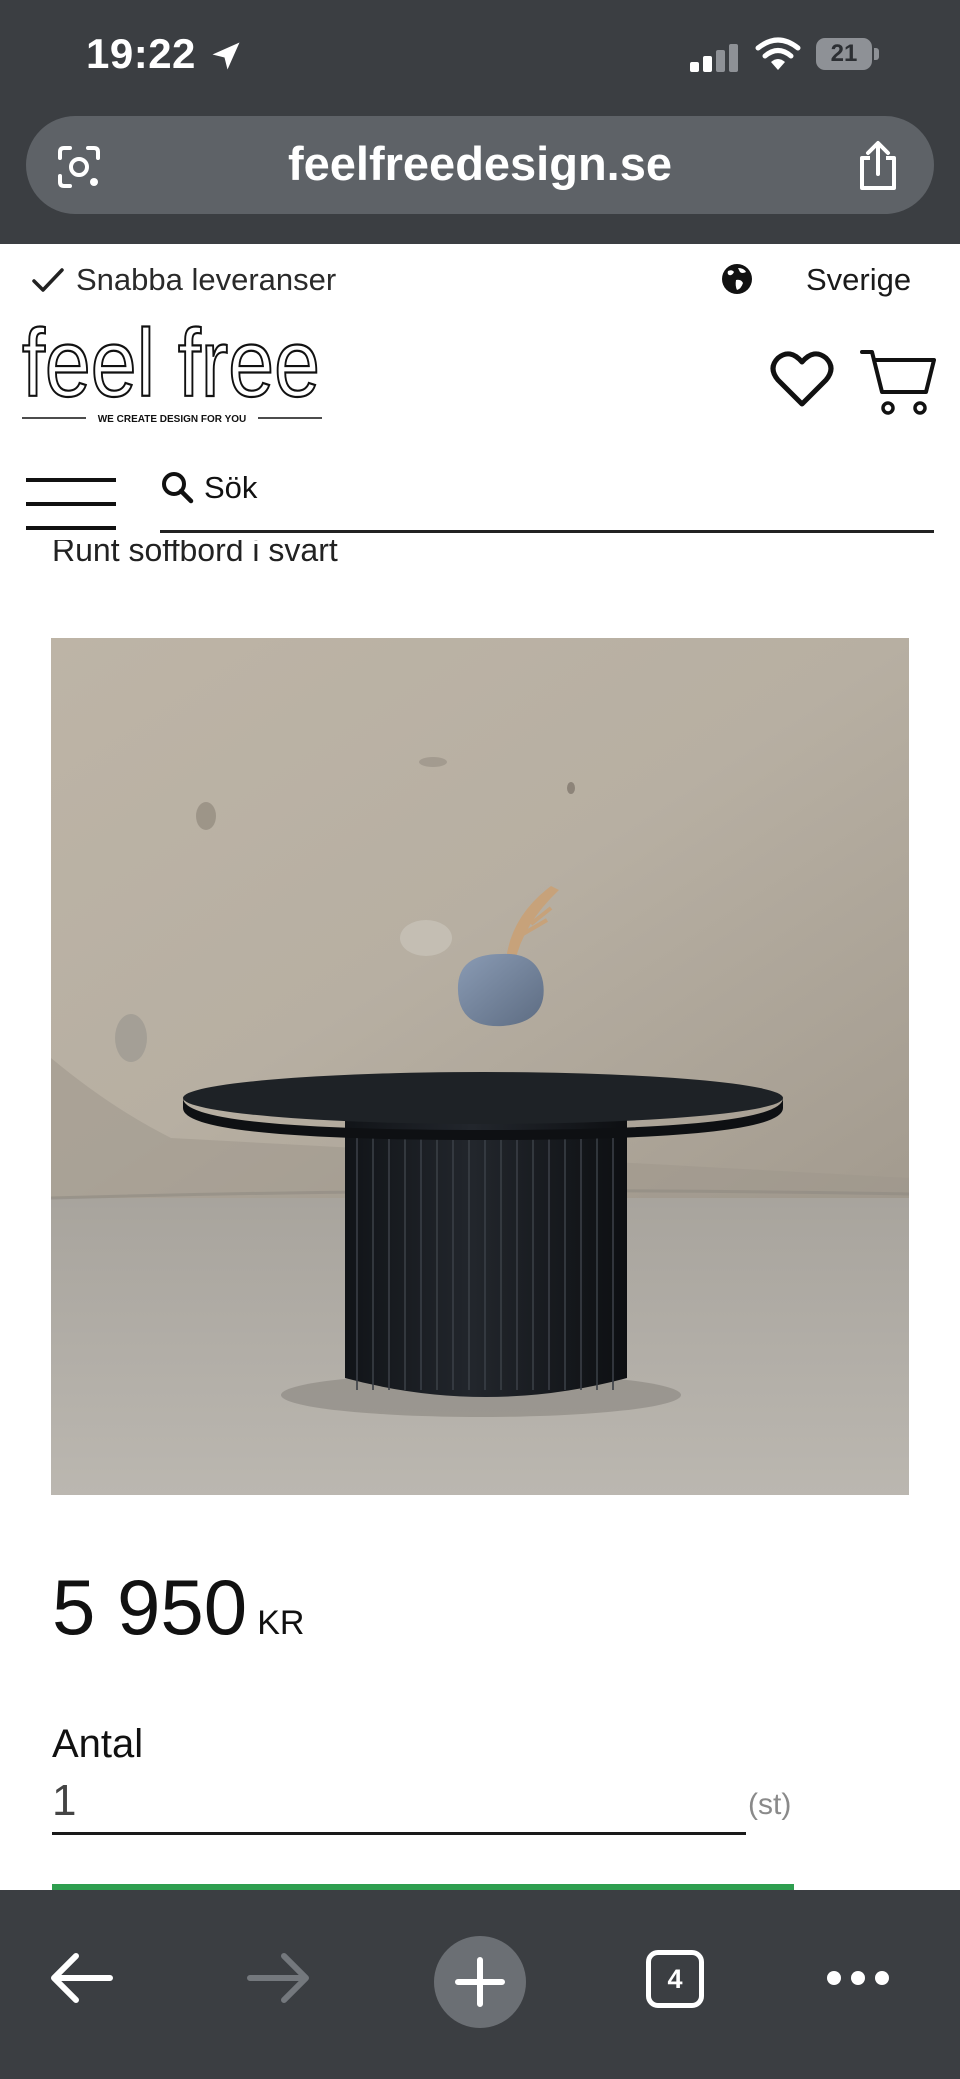 The image size is (960, 2079). I want to click on signal-icon, so click(714, 58).